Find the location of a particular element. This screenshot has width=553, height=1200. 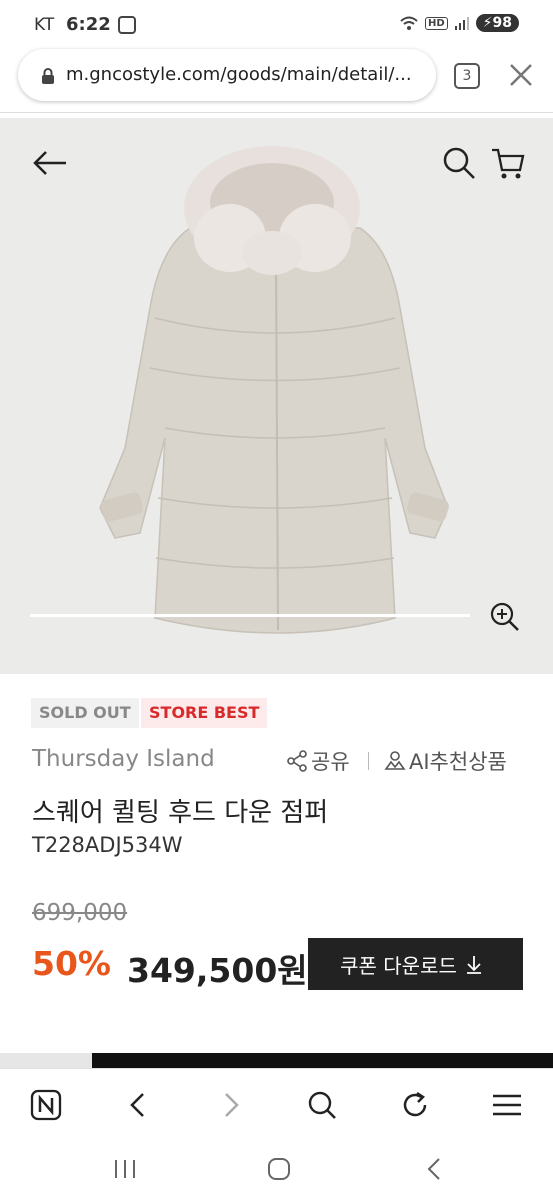

sale-price: 349,500원 is located at coordinates (217, 970).